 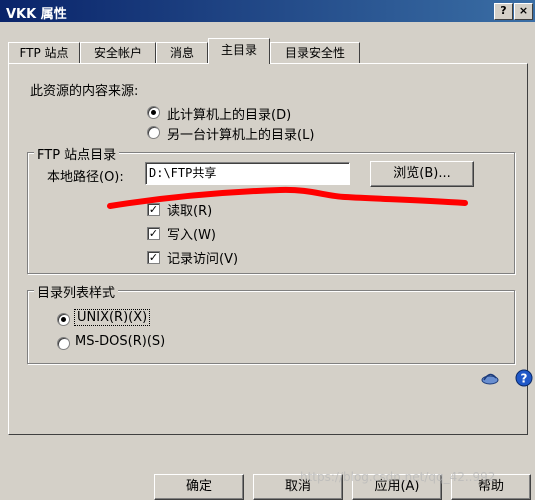 I want to click on ftp-directory-legend: FTP 站点目录, so click(x=77, y=153).